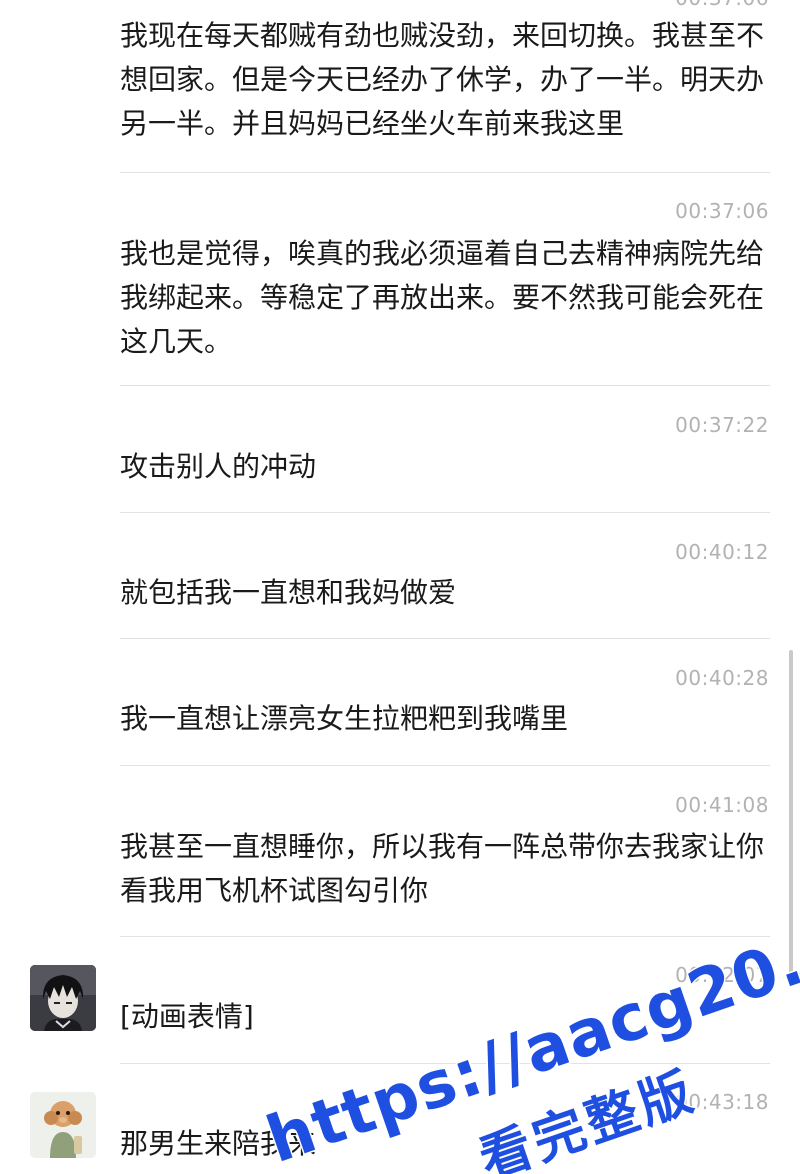 This screenshot has width=800, height=1174. What do you see at coordinates (791, 815) in the screenshot?
I see `scrollbar` at bounding box center [791, 815].